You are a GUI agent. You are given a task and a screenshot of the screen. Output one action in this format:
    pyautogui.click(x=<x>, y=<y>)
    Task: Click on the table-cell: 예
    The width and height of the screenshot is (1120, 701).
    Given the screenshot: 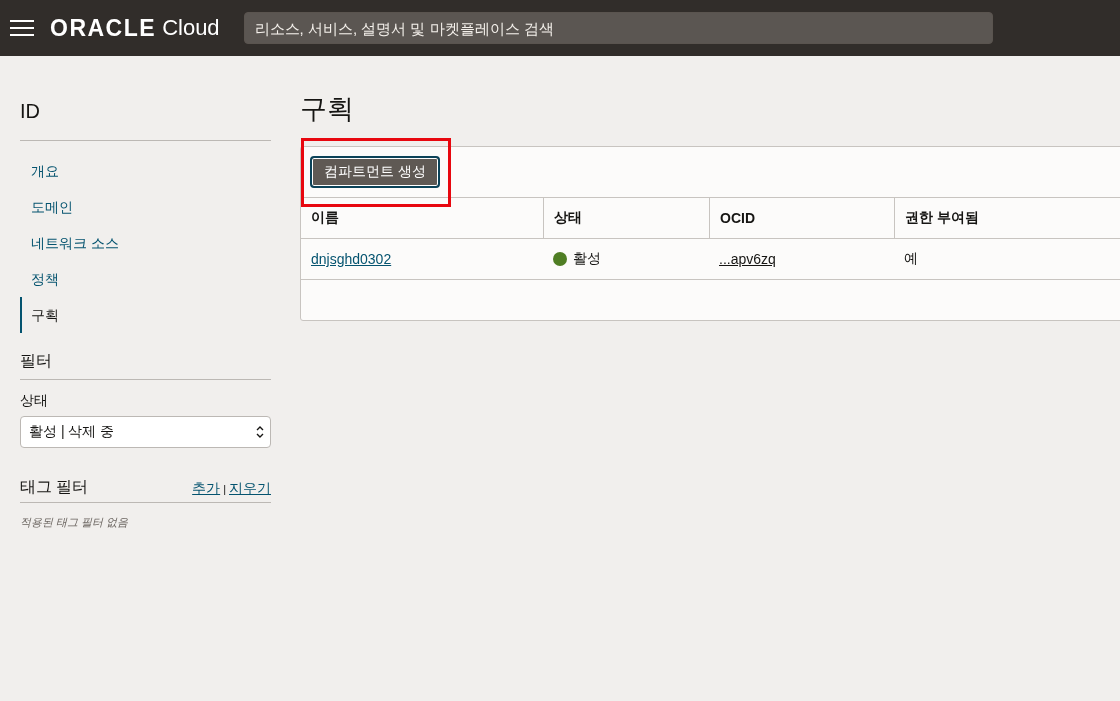 What is the action you would take?
    pyautogui.click(x=1007, y=258)
    